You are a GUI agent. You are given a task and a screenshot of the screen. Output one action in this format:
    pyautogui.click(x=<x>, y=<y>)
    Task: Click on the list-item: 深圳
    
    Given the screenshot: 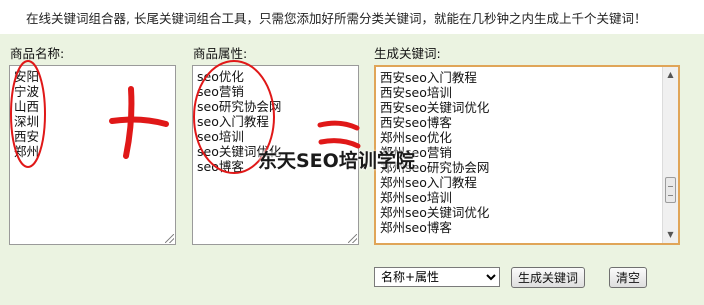 What is the action you would take?
    pyautogui.click(x=27, y=121)
    